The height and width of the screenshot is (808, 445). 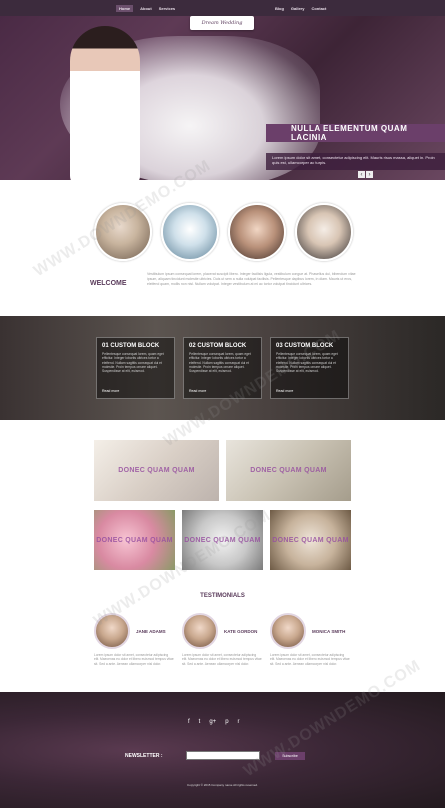 What do you see at coordinates (226, 722) in the screenshot?
I see `pinterest-icon: p` at bounding box center [226, 722].